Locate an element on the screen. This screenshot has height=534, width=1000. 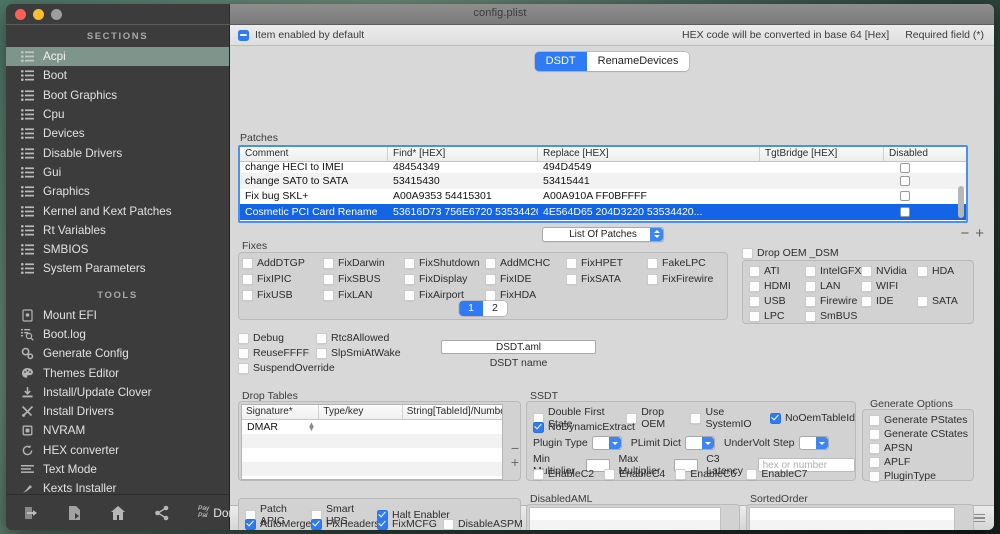
dsm-ide: IDE is located at coordinates (889, 301).